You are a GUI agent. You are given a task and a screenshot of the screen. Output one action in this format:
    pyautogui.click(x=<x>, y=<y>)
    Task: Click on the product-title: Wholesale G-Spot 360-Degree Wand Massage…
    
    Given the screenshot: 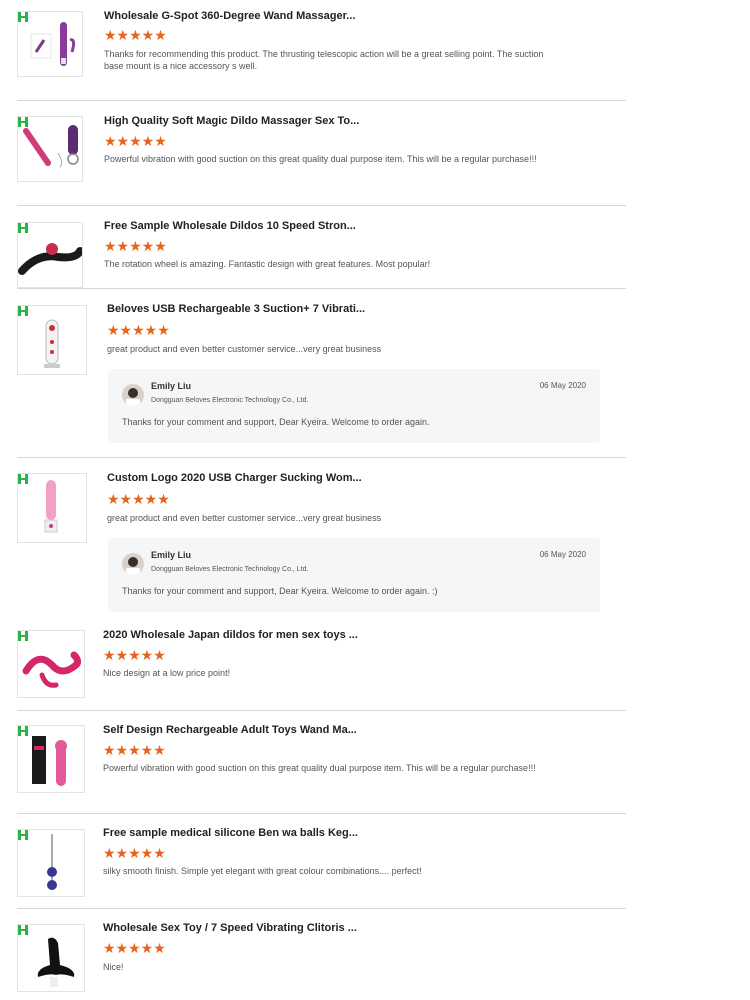 What is the action you would take?
    pyautogui.click(x=229, y=16)
    